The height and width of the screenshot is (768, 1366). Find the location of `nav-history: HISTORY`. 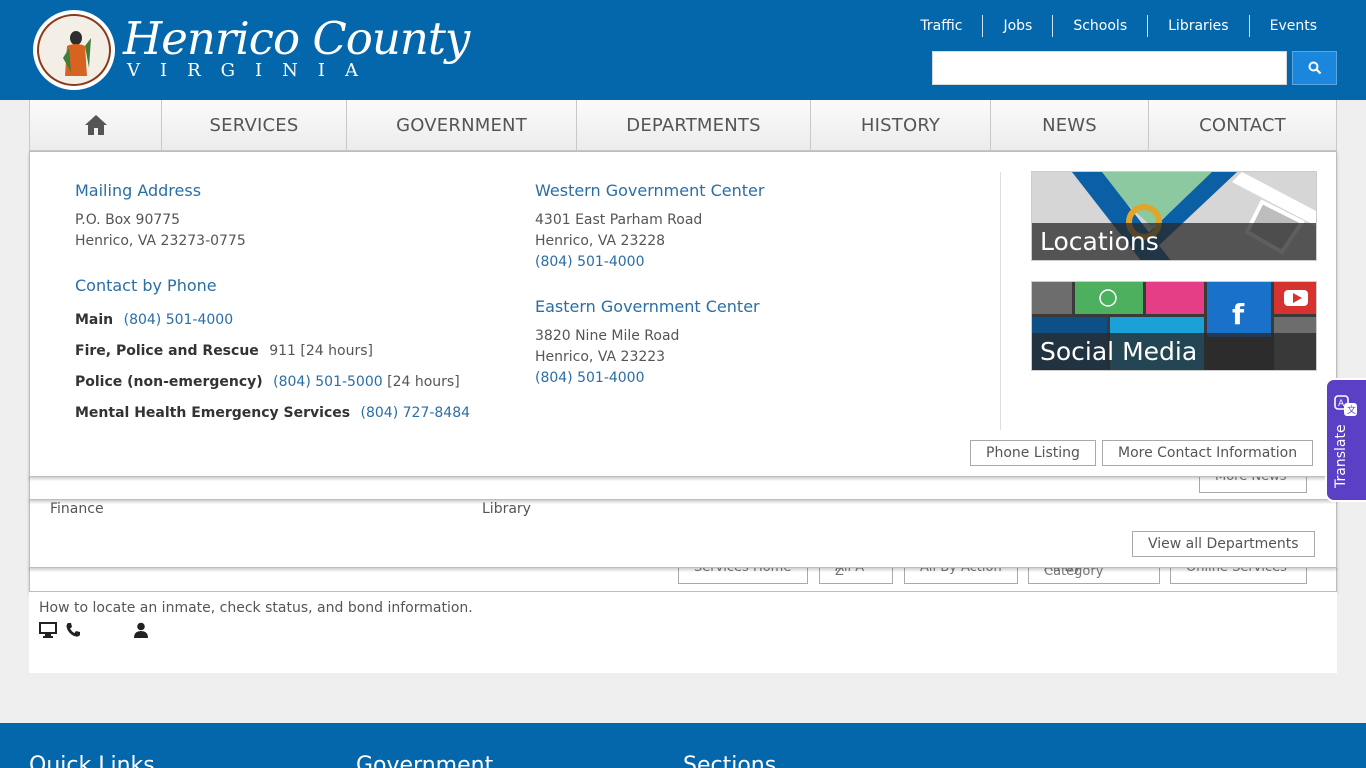

nav-history: HISTORY is located at coordinates (901, 125).